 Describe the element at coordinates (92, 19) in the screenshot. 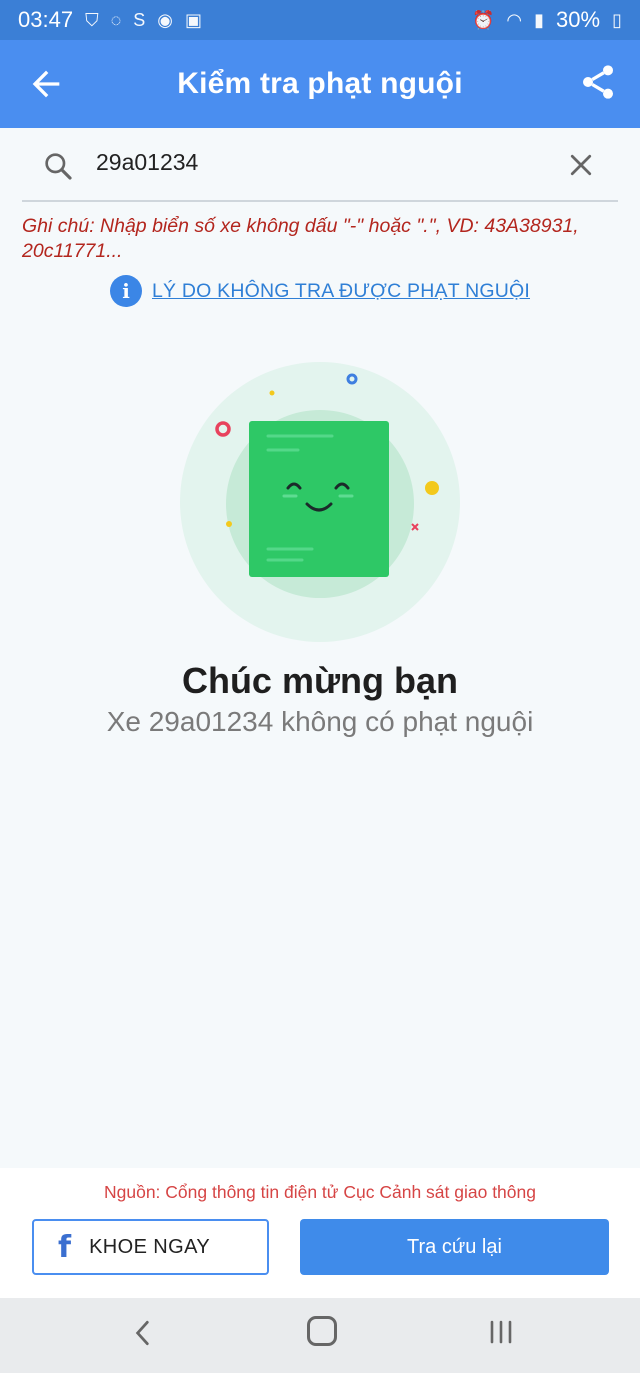

I see `transformer-icon: ⛉` at that location.